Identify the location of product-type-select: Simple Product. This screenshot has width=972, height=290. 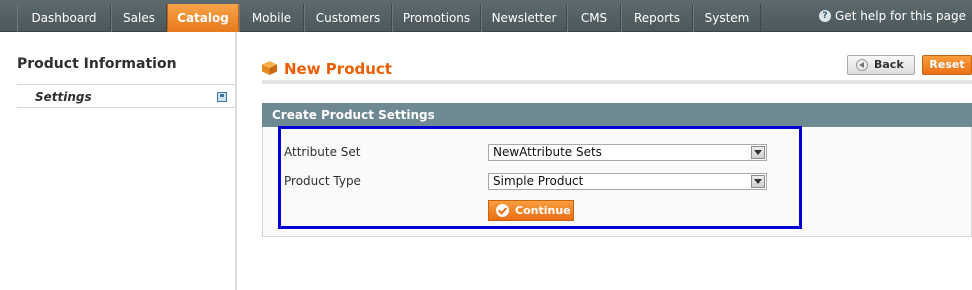
(627, 181).